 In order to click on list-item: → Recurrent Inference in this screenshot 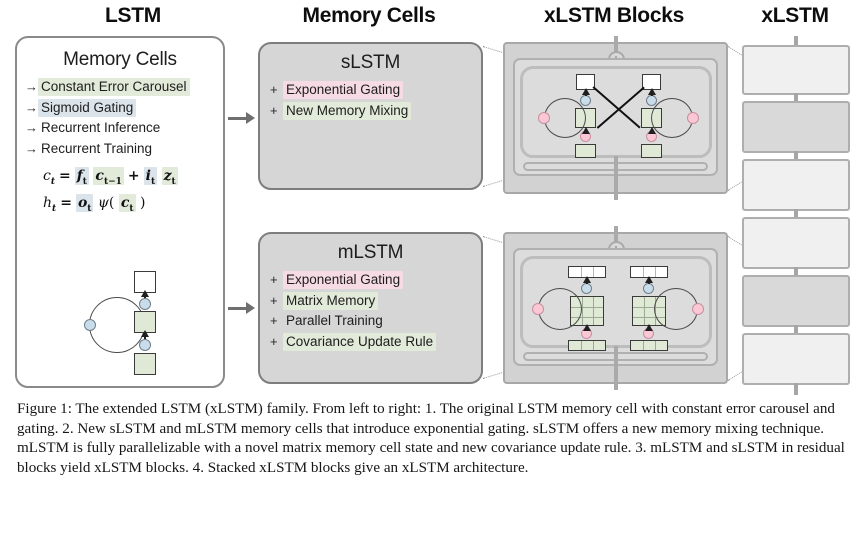, I will do `click(124, 128)`.